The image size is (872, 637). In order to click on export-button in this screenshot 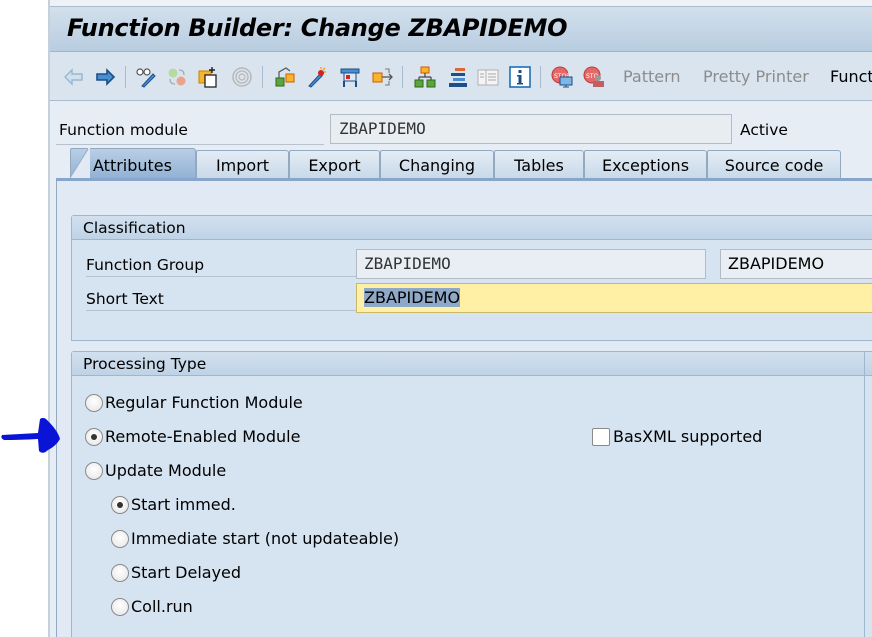, I will do `click(382, 77)`.